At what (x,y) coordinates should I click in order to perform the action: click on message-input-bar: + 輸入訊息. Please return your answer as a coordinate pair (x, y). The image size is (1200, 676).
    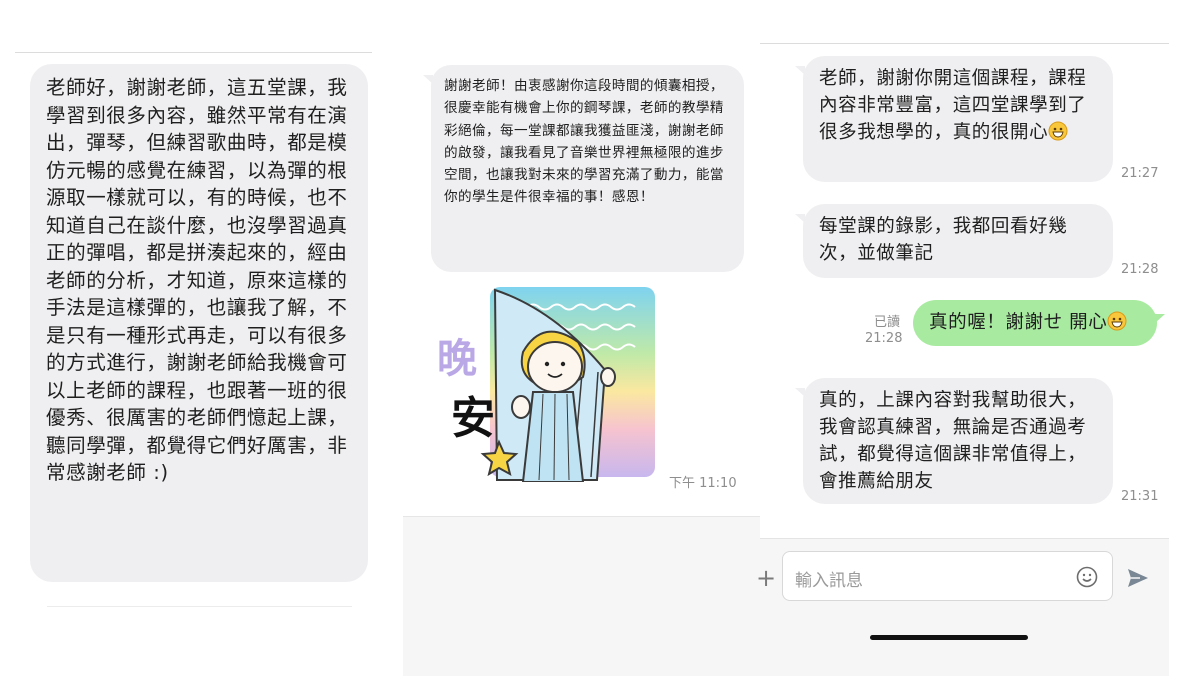
    Looking at the image, I should click on (962, 607).